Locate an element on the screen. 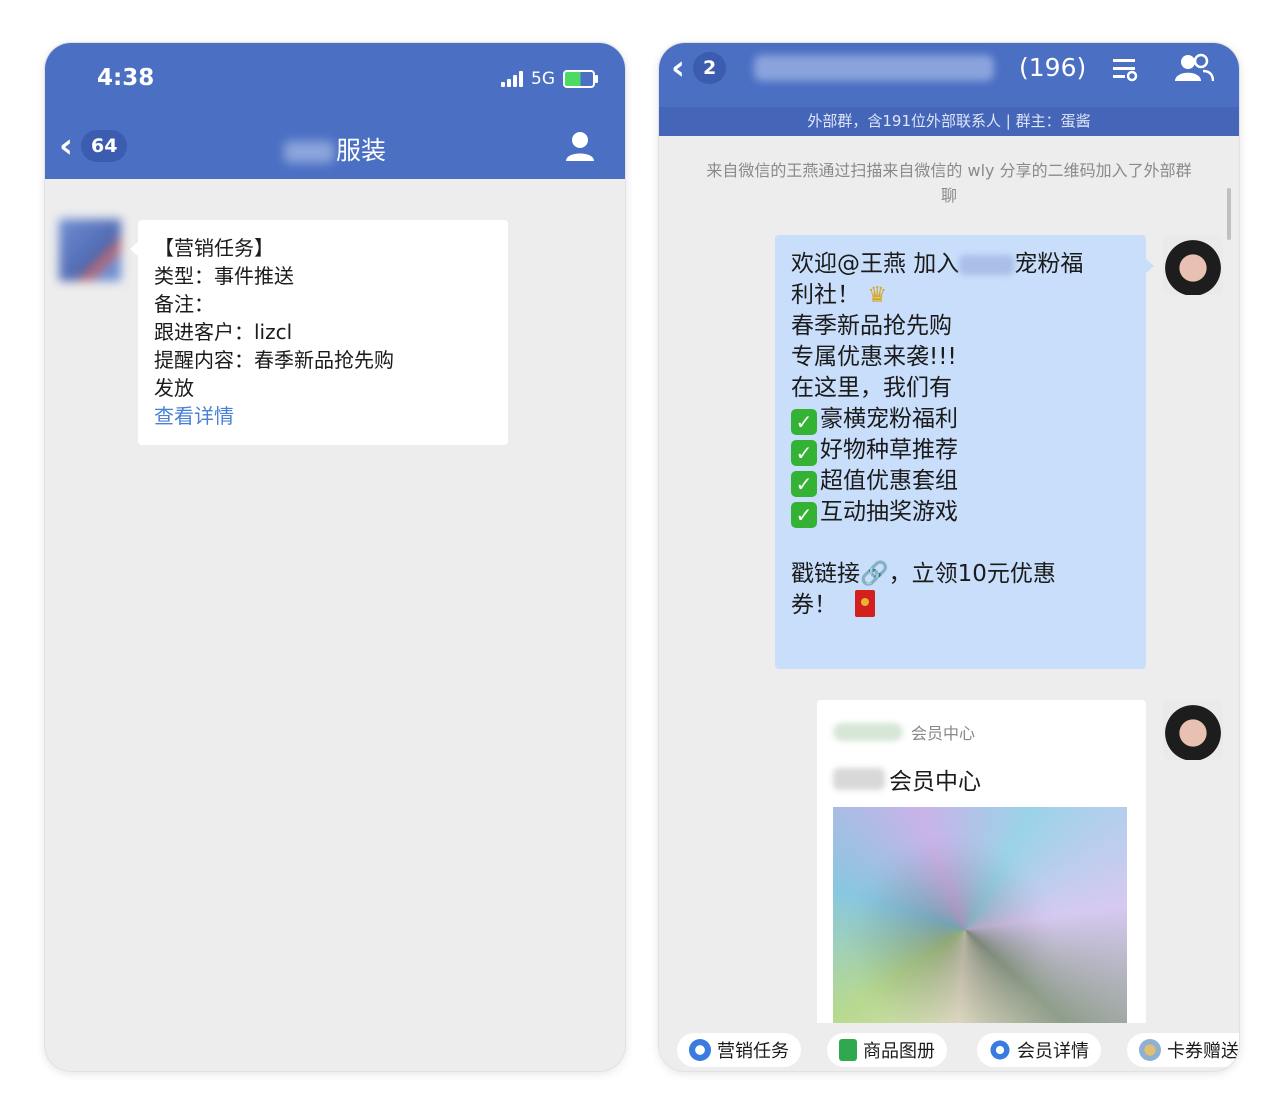 The width and height of the screenshot is (1286, 1116). status-time: 4:38 is located at coordinates (126, 78).